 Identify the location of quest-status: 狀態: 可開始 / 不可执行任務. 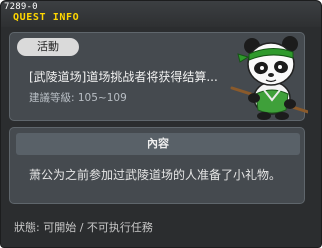
(83, 227).